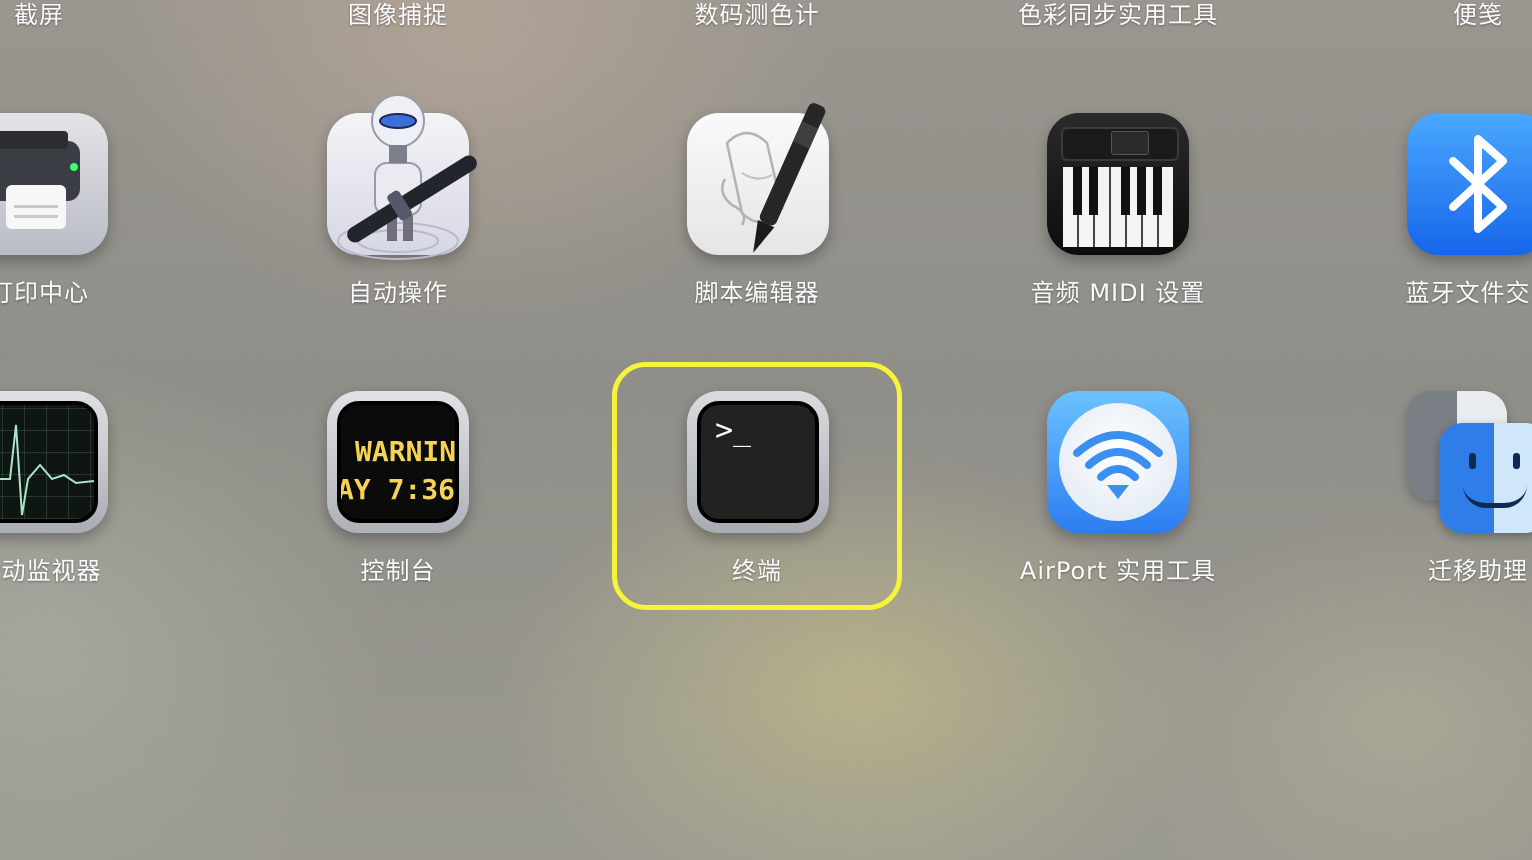 This screenshot has width=1532, height=860. What do you see at coordinates (757, 15) in the screenshot?
I see `app-label-digital-color-meter: 数码测色计` at bounding box center [757, 15].